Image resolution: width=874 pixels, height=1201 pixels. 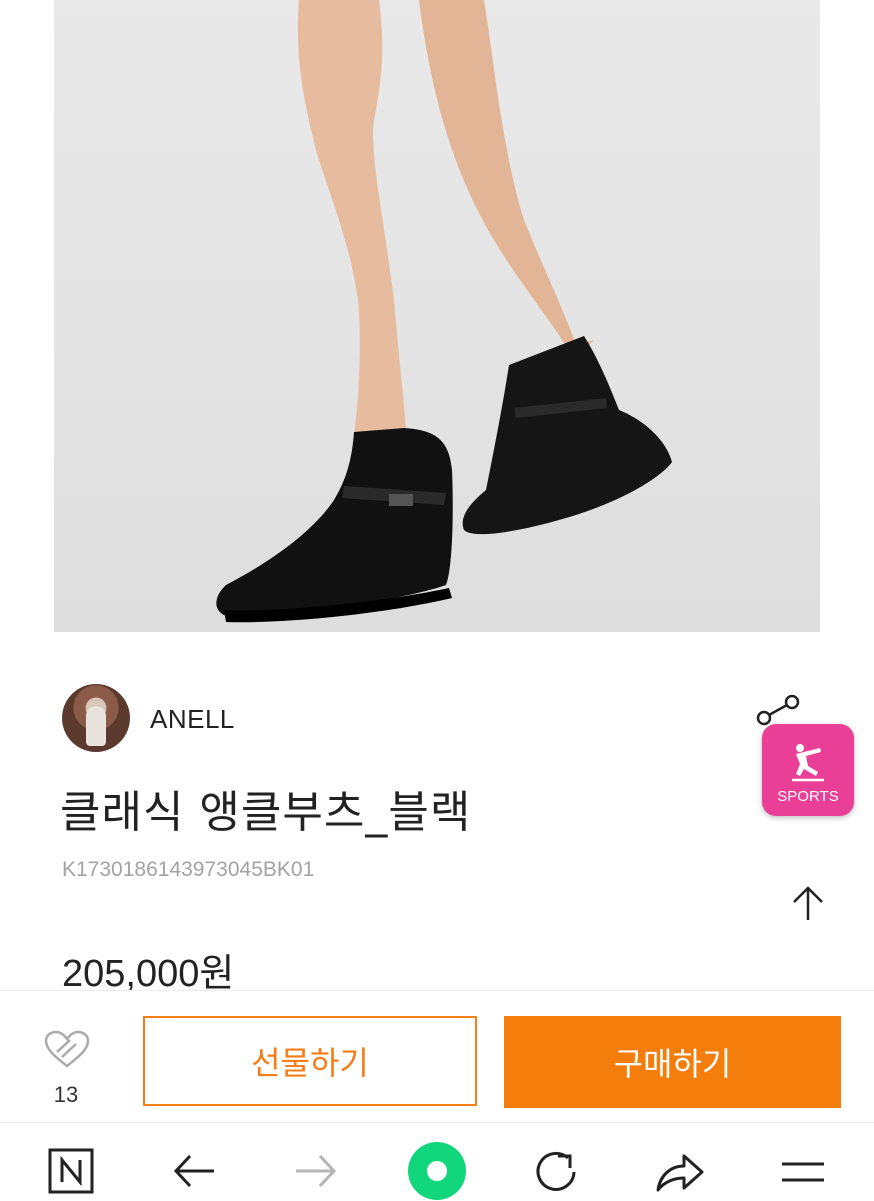 What do you see at coordinates (437, 1169) in the screenshot?
I see `home-dot-icon` at bounding box center [437, 1169].